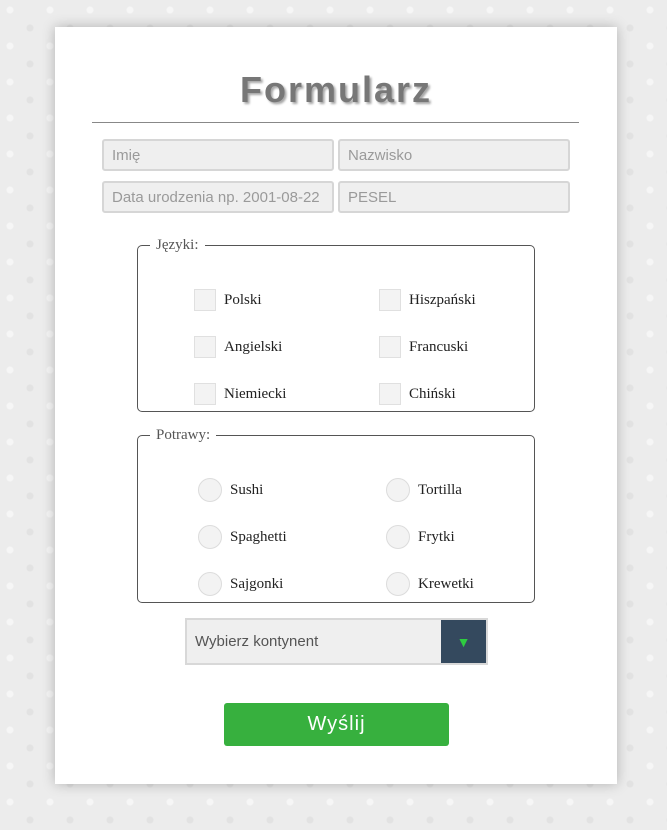 The width and height of the screenshot is (667, 830). I want to click on dishes-legend: Potrawy:, so click(183, 435).